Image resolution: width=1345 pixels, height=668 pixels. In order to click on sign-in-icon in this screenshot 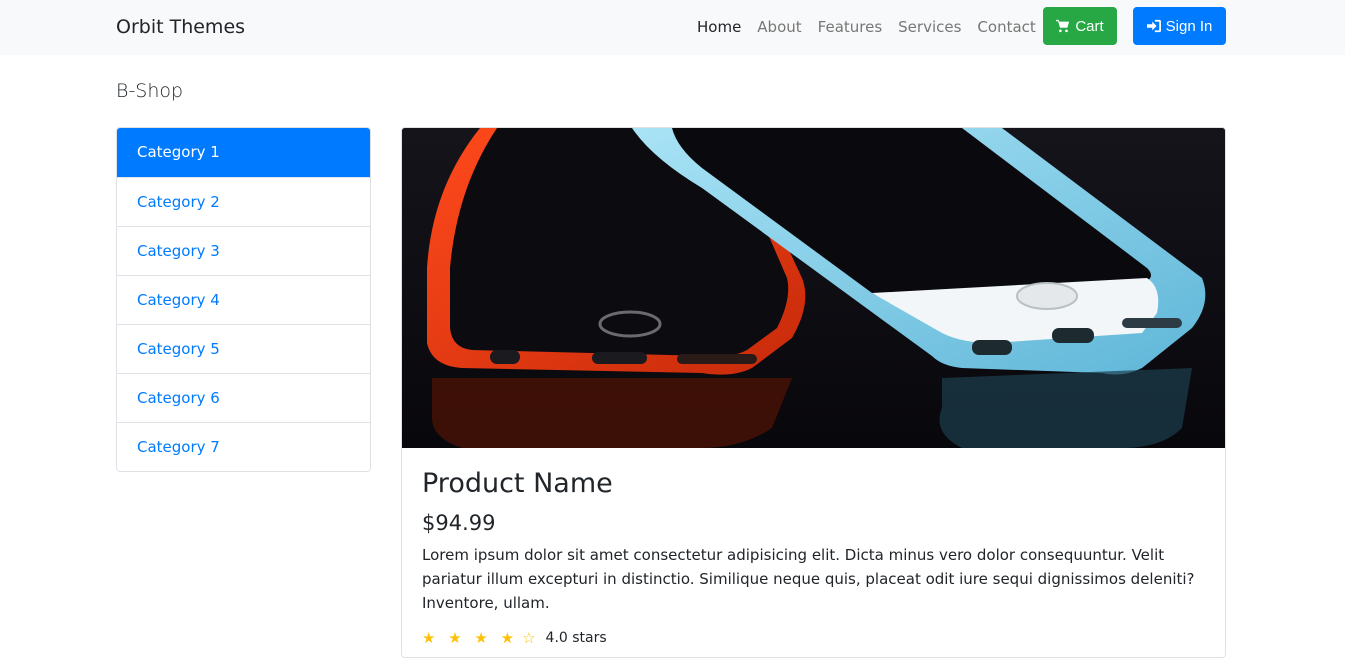, I will do `click(1153, 26)`.